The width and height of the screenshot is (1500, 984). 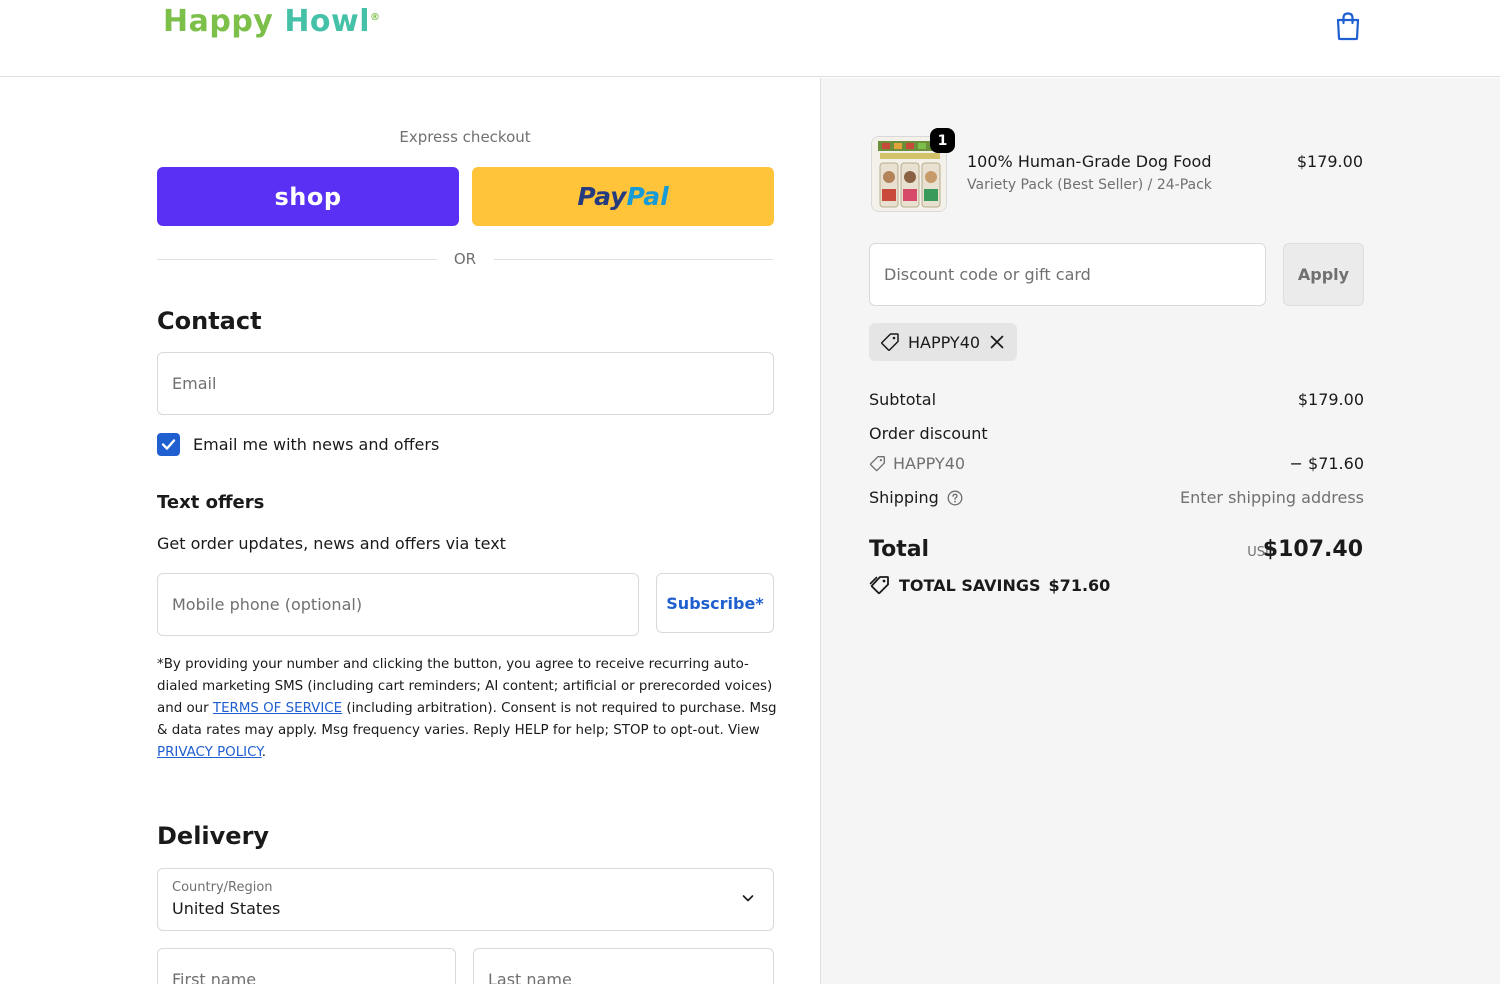 I want to click on checkmark-icon, so click(x=168, y=444).